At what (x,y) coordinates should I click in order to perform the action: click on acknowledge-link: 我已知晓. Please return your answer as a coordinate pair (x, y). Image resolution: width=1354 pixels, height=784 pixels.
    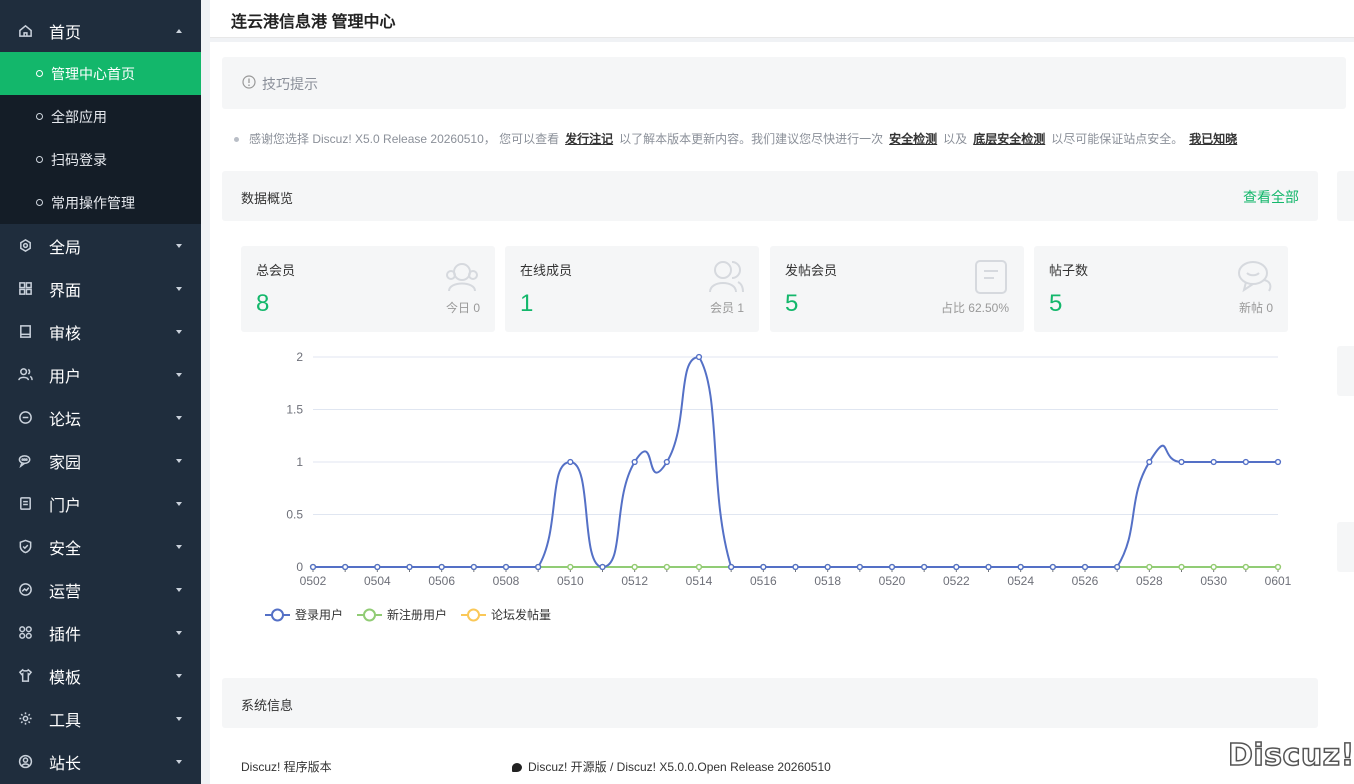
    Looking at the image, I should click on (1213, 139).